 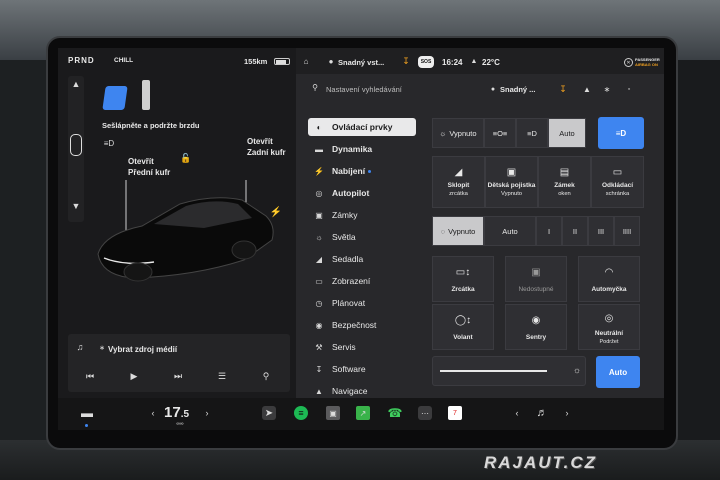 What do you see at coordinates (609, 318) in the screenshot?
I see `neutral-icon: ◎` at bounding box center [609, 318].